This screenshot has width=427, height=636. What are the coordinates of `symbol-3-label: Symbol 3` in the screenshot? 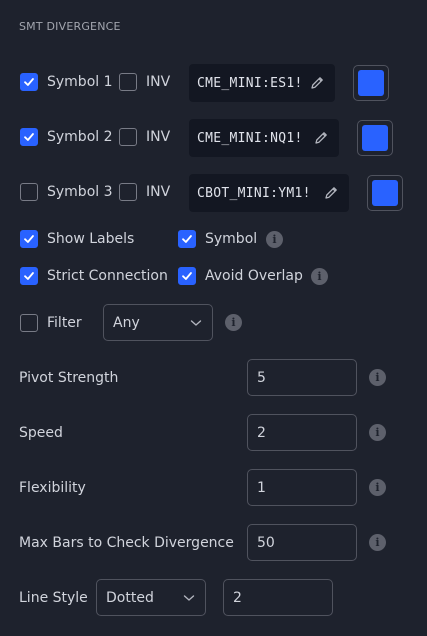 It's located at (80, 192).